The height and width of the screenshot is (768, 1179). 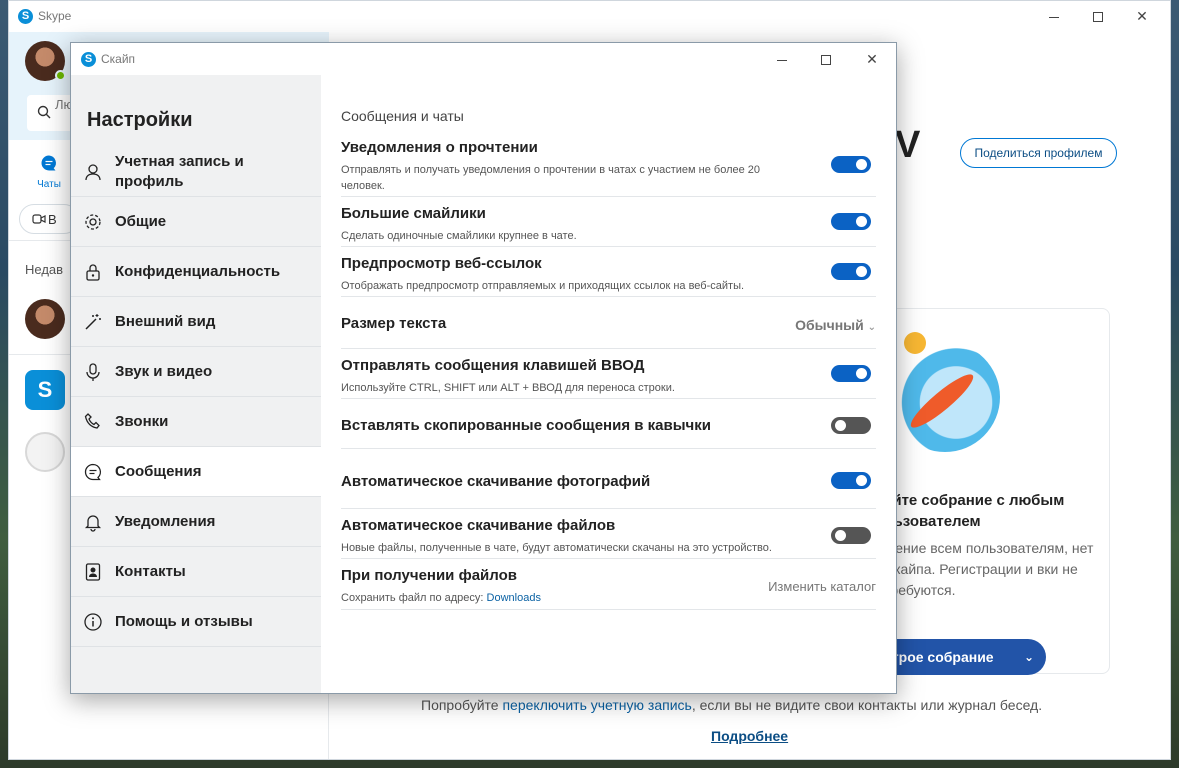 What do you see at coordinates (93, 272) in the screenshot?
I see `lock-icon` at bounding box center [93, 272].